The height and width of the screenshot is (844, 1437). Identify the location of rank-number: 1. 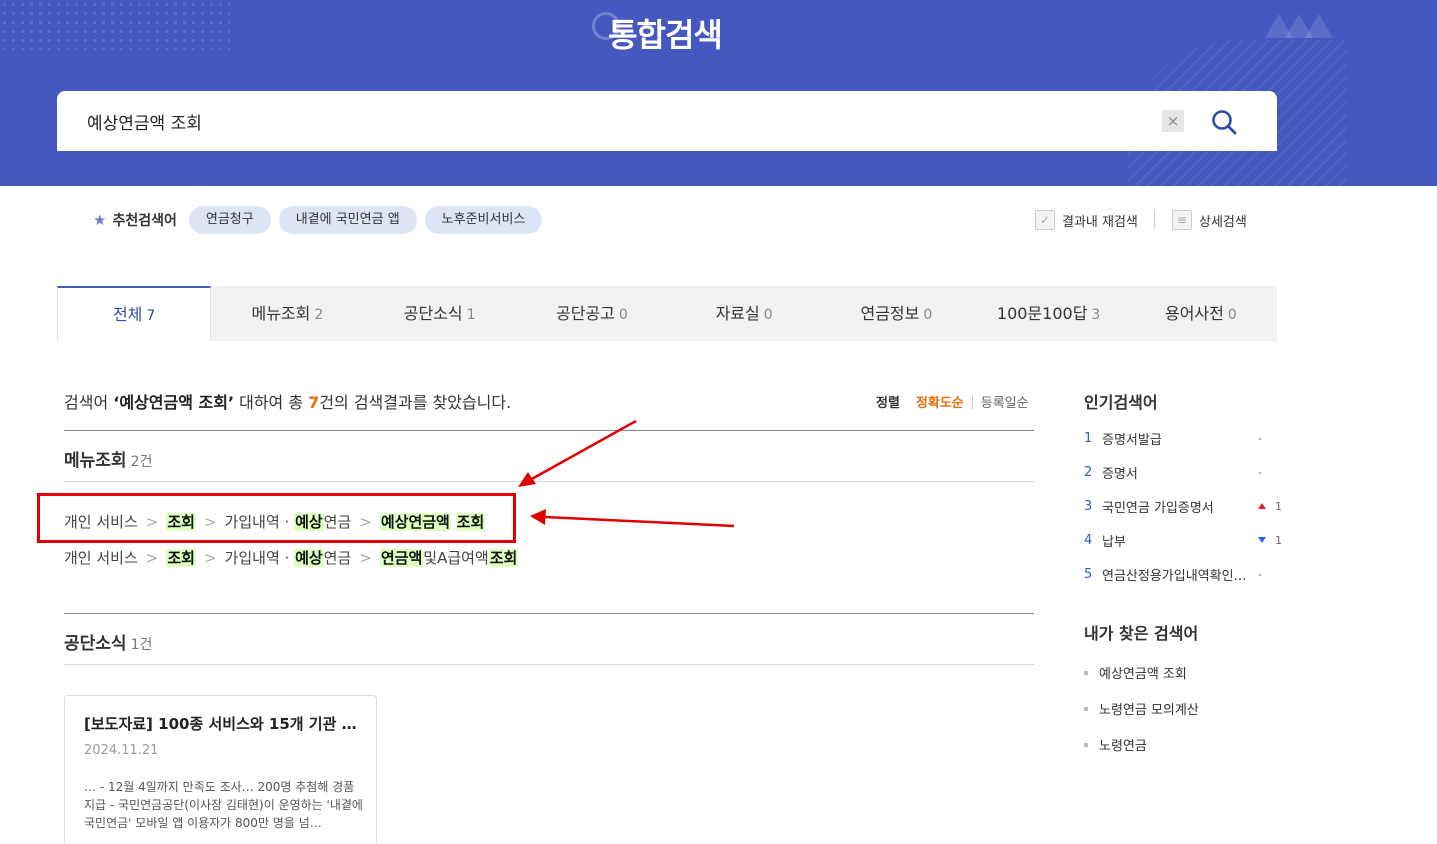
(1088, 438).